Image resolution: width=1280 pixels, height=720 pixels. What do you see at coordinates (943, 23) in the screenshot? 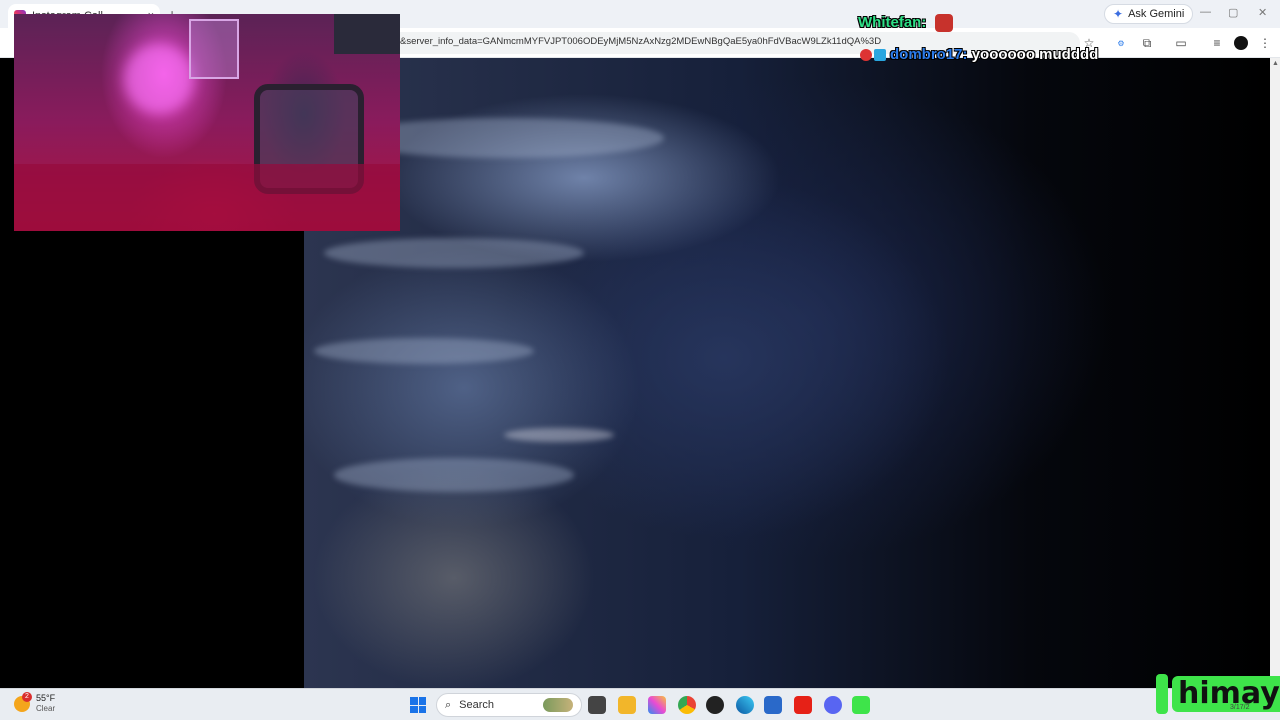
I see `emote-icon` at bounding box center [943, 23].